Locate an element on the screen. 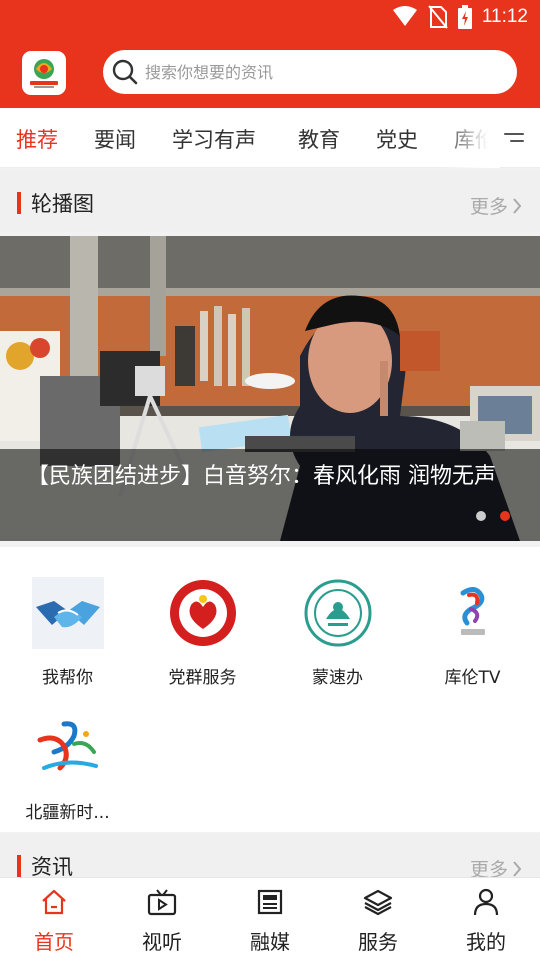 The width and height of the screenshot is (540, 960). carousel-more-link: 更多 is located at coordinates (496, 205).